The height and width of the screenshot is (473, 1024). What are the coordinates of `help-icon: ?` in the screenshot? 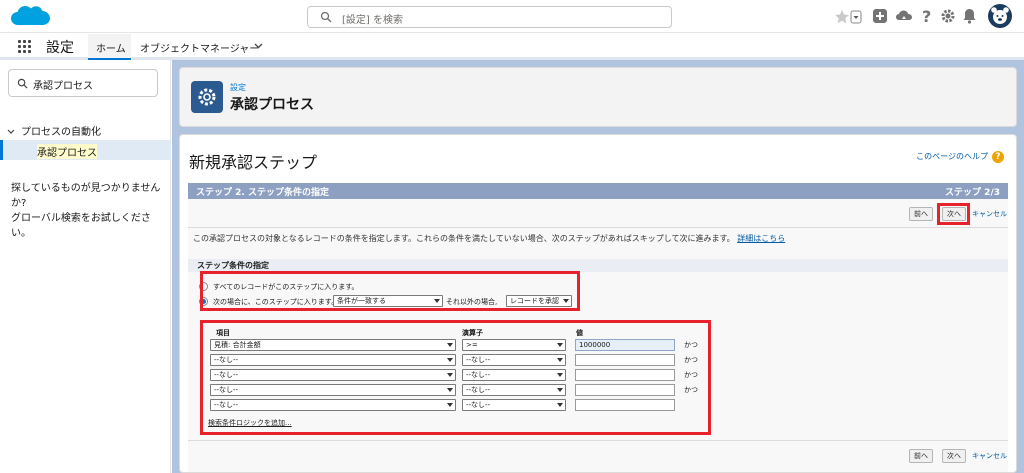 It's located at (927, 16).